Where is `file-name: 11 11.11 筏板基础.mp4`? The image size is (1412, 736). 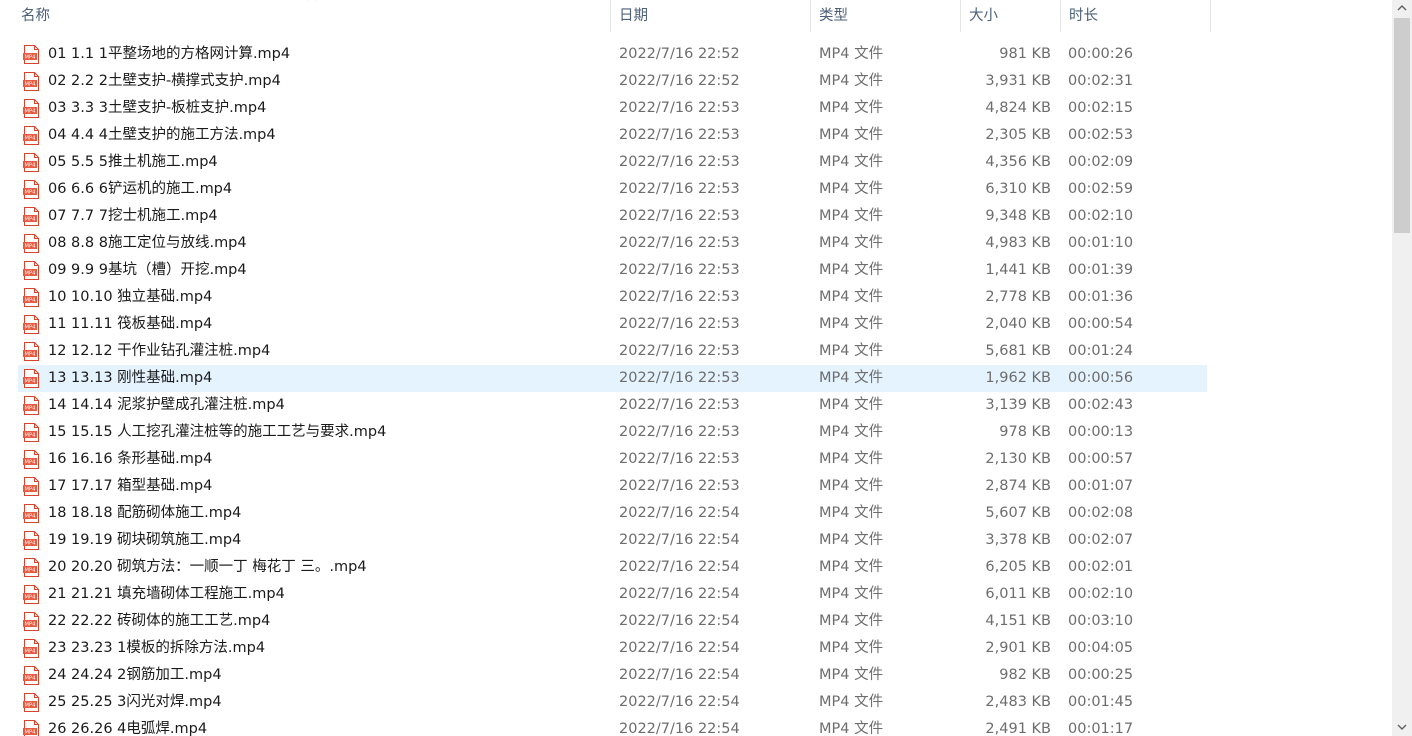 file-name: 11 11.11 筏板基础.mp4 is located at coordinates (328, 324).